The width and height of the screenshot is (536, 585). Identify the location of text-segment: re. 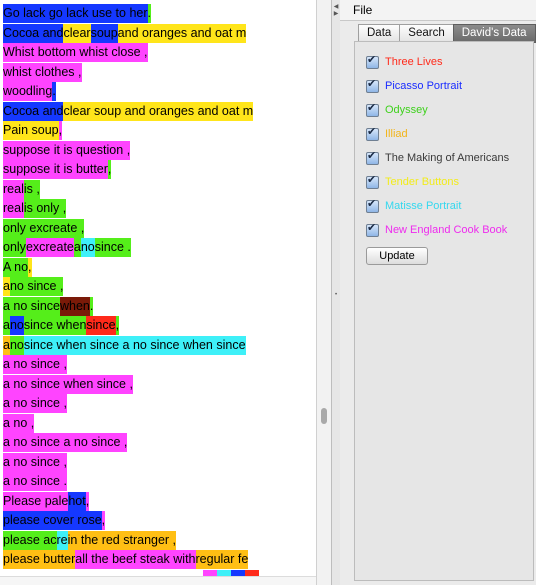
(62, 540).